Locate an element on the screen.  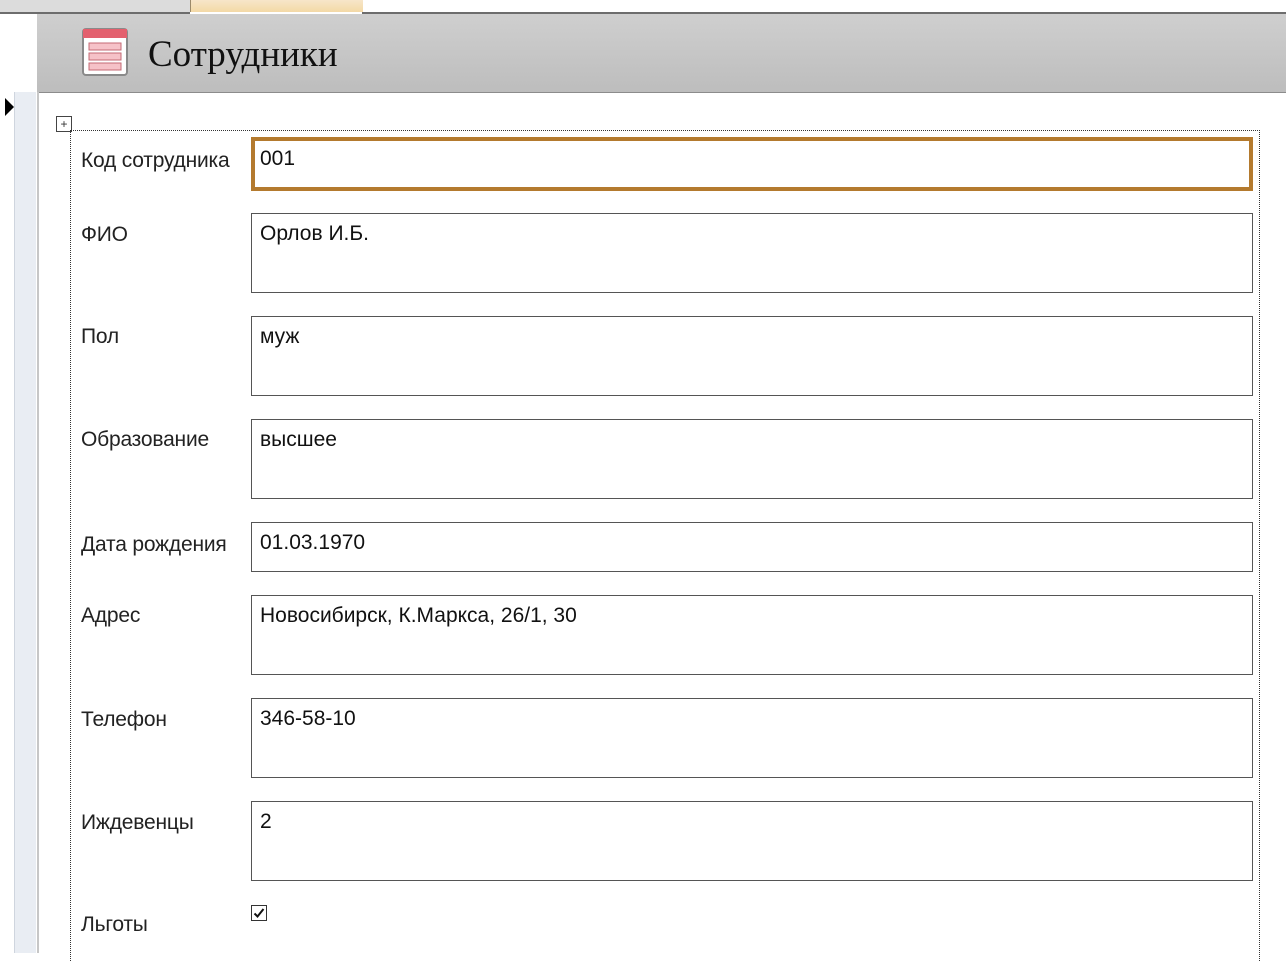
benefits-checkbox is located at coordinates (259, 913).